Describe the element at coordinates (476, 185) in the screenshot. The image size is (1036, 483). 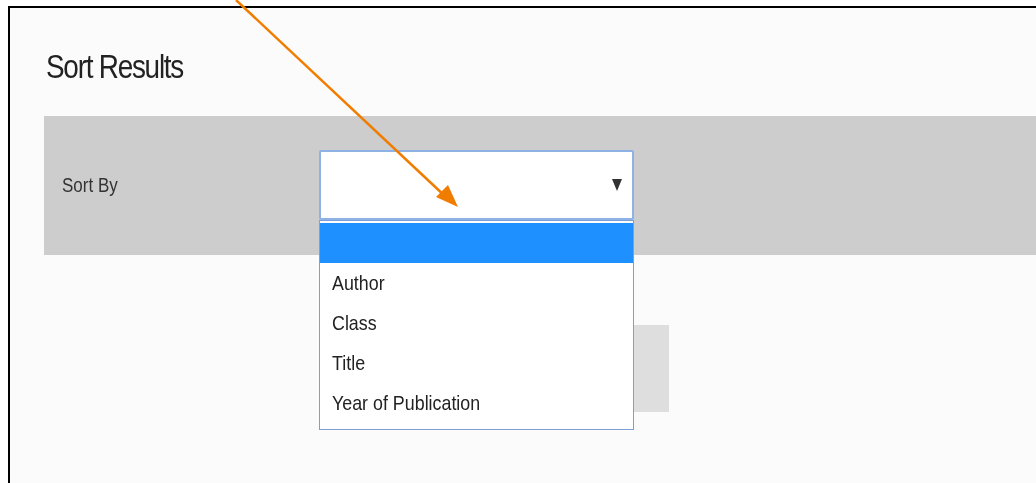
I see `sort-select` at that location.